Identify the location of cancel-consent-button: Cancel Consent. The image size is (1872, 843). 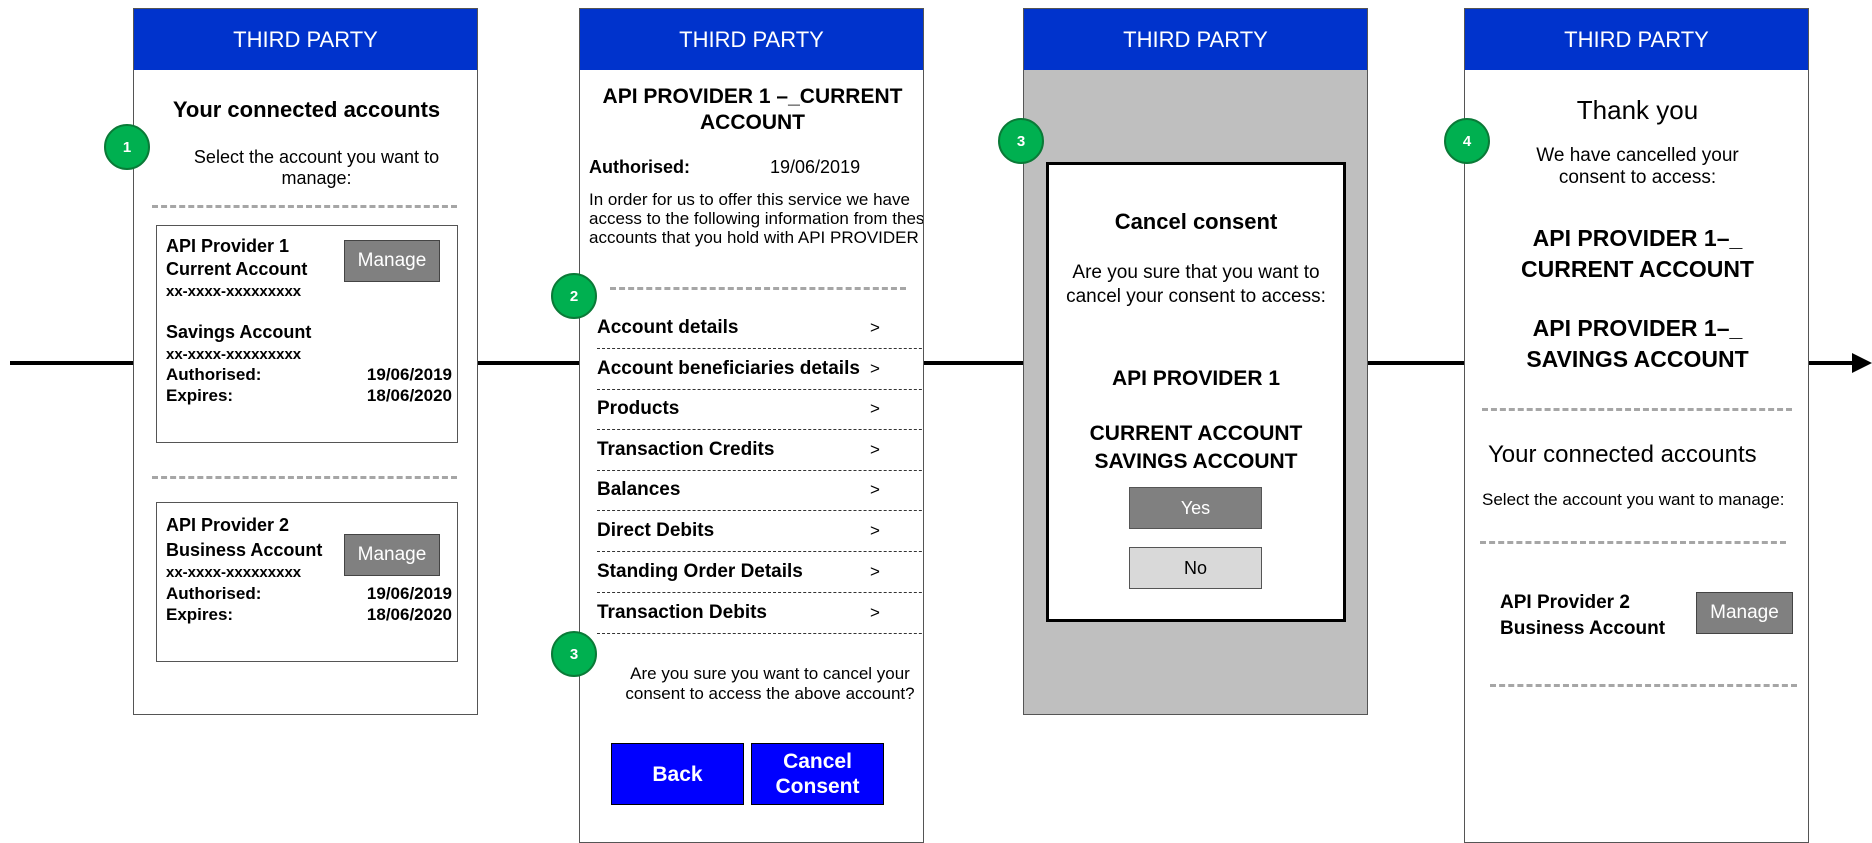
(817, 774).